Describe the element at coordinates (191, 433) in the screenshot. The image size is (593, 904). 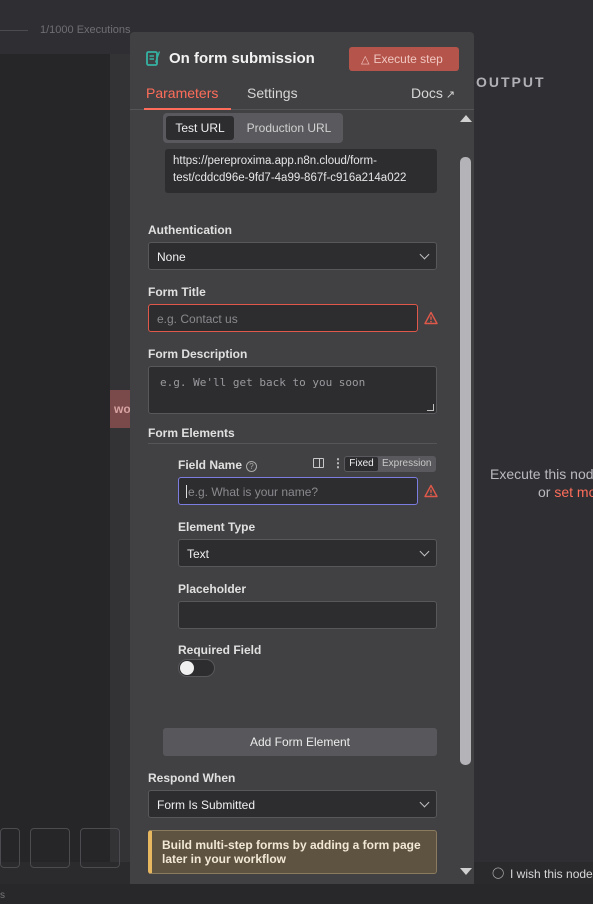
I see `form-elements-label: Form Elements` at that location.